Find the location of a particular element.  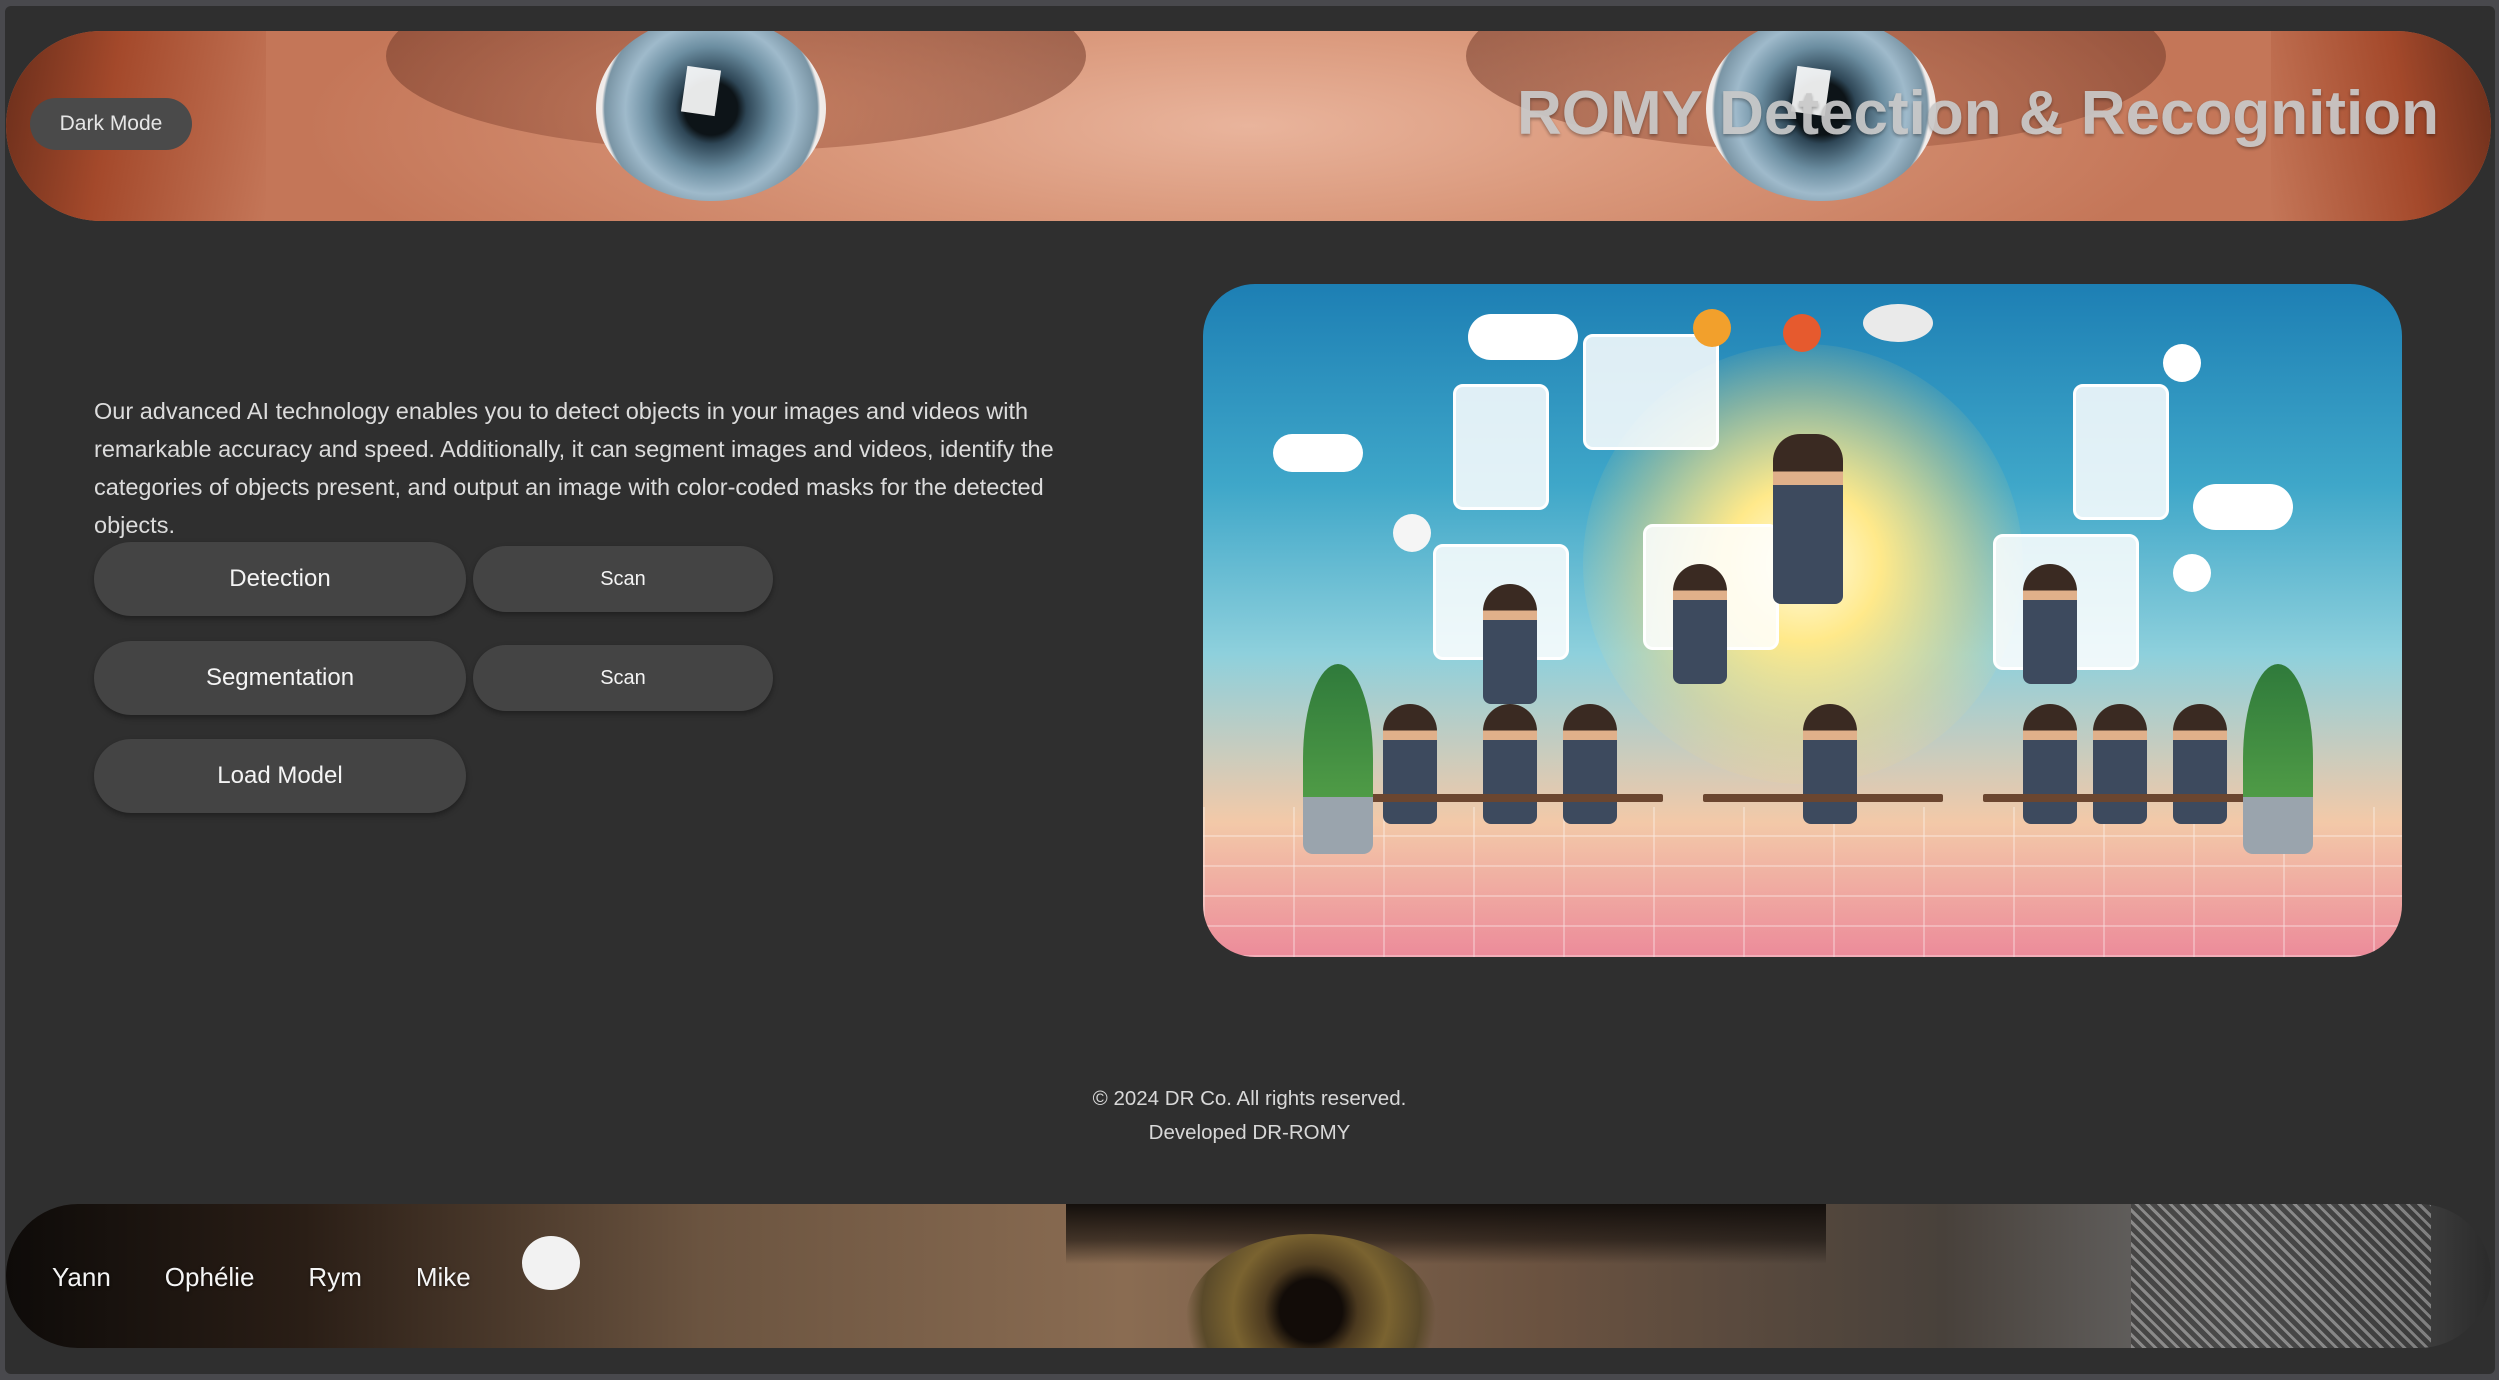

site-title: ROMY Detection & Recognition is located at coordinates (1977, 113).